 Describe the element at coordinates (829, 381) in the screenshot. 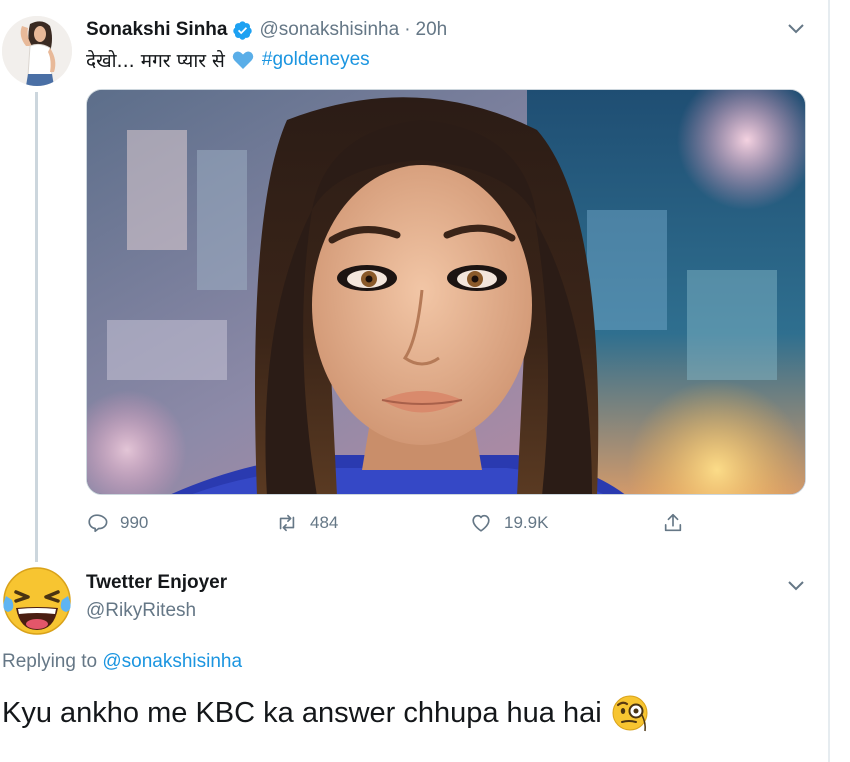

I see `column-border` at that location.